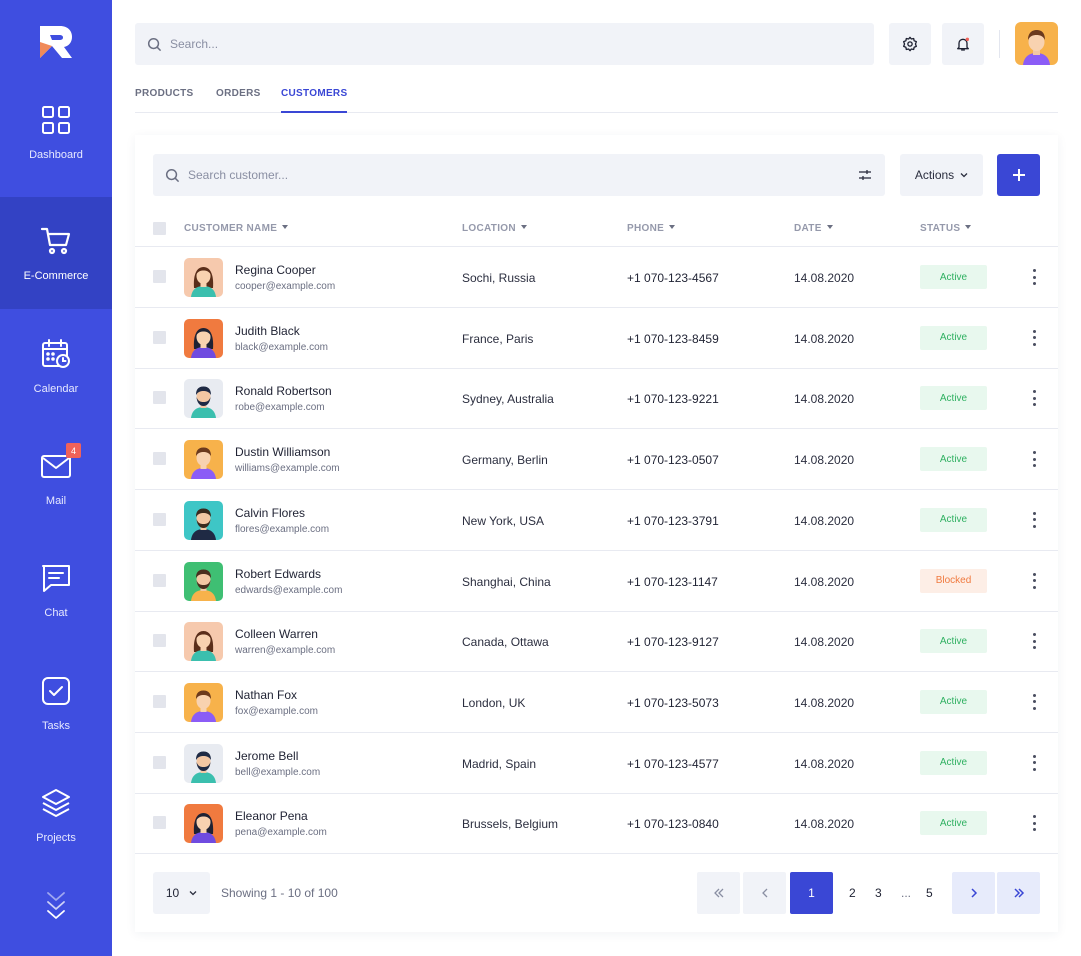  I want to click on sidebar-item-tasks: Tasks, so click(56, 703).